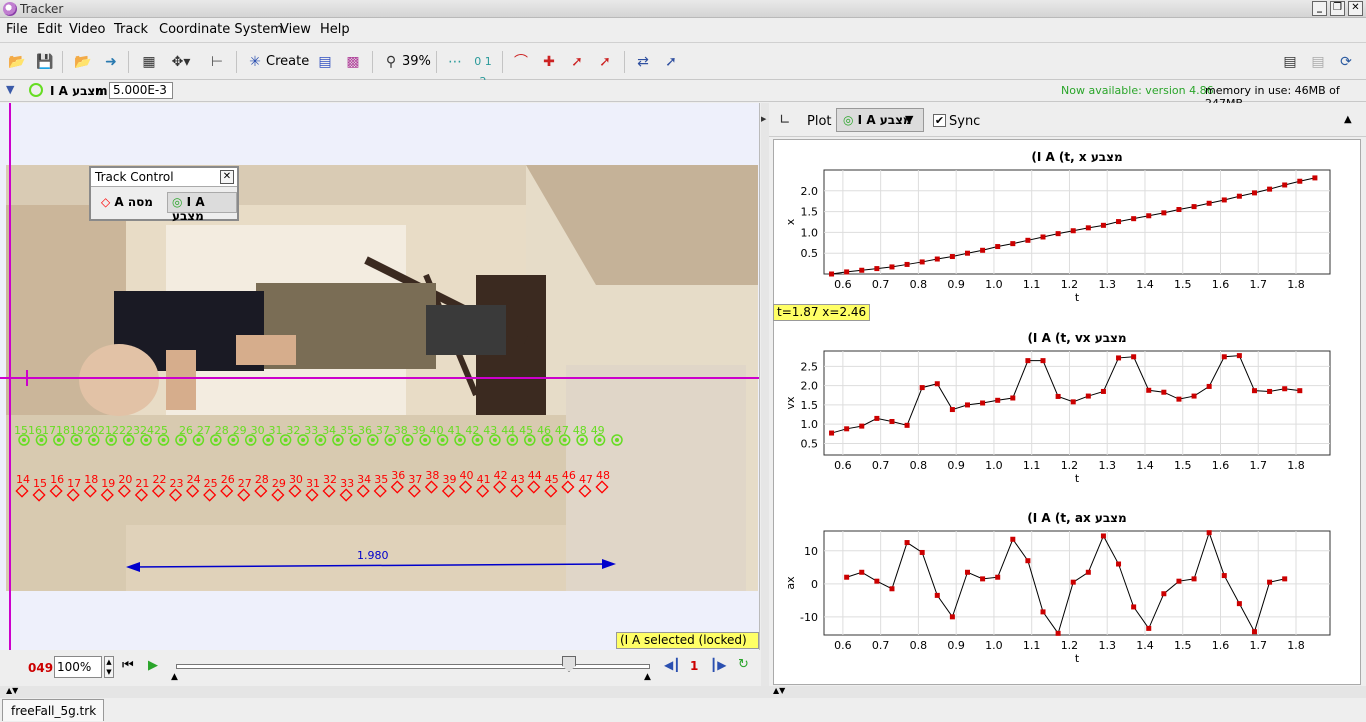  I want to click on chevron-down-icon: ▼, so click(909, 119).